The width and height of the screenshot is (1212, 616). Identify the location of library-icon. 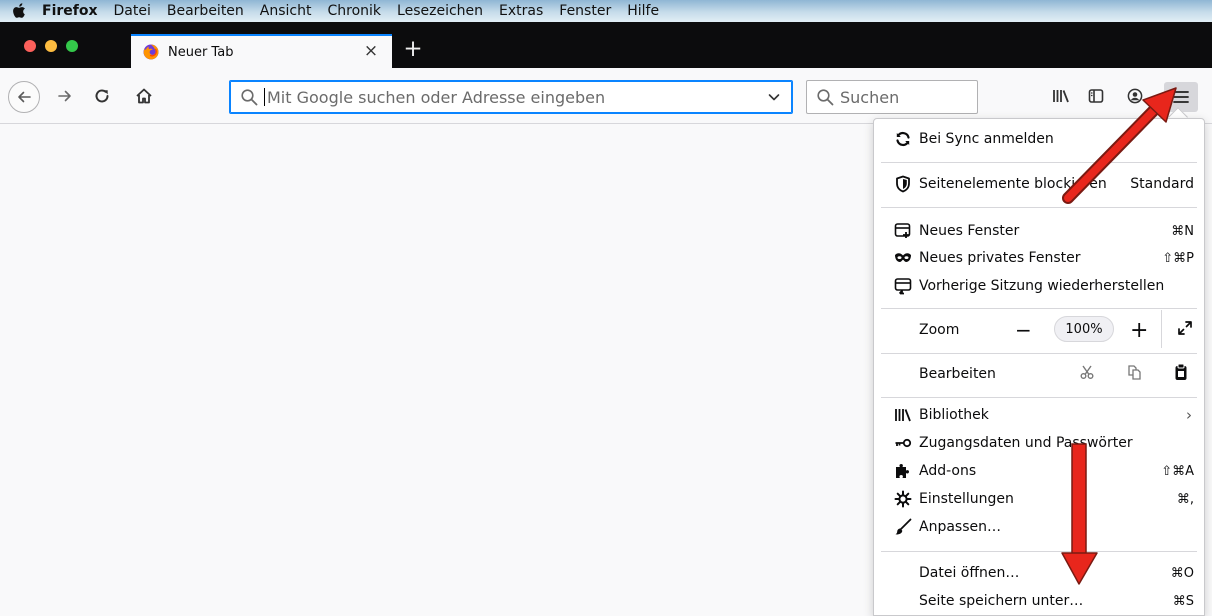
(1061, 96).